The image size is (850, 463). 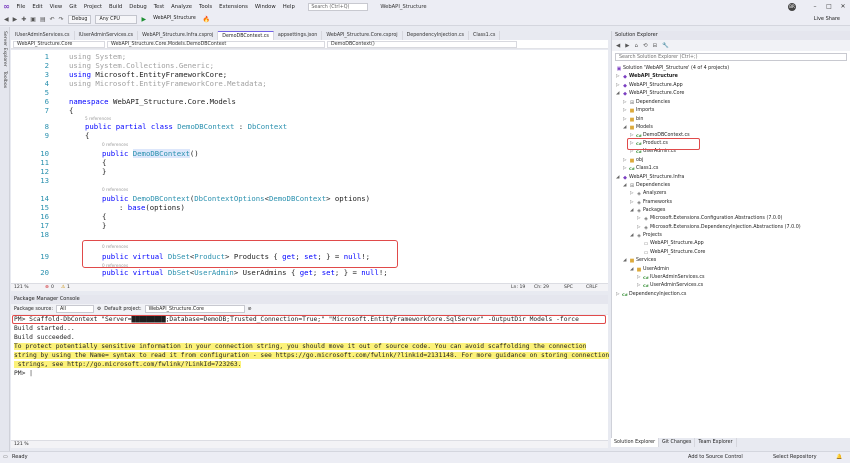 What do you see at coordinates (815, 6) in the screenshot?
I see `minimize-icon: –` at bounding box center [815, 6].